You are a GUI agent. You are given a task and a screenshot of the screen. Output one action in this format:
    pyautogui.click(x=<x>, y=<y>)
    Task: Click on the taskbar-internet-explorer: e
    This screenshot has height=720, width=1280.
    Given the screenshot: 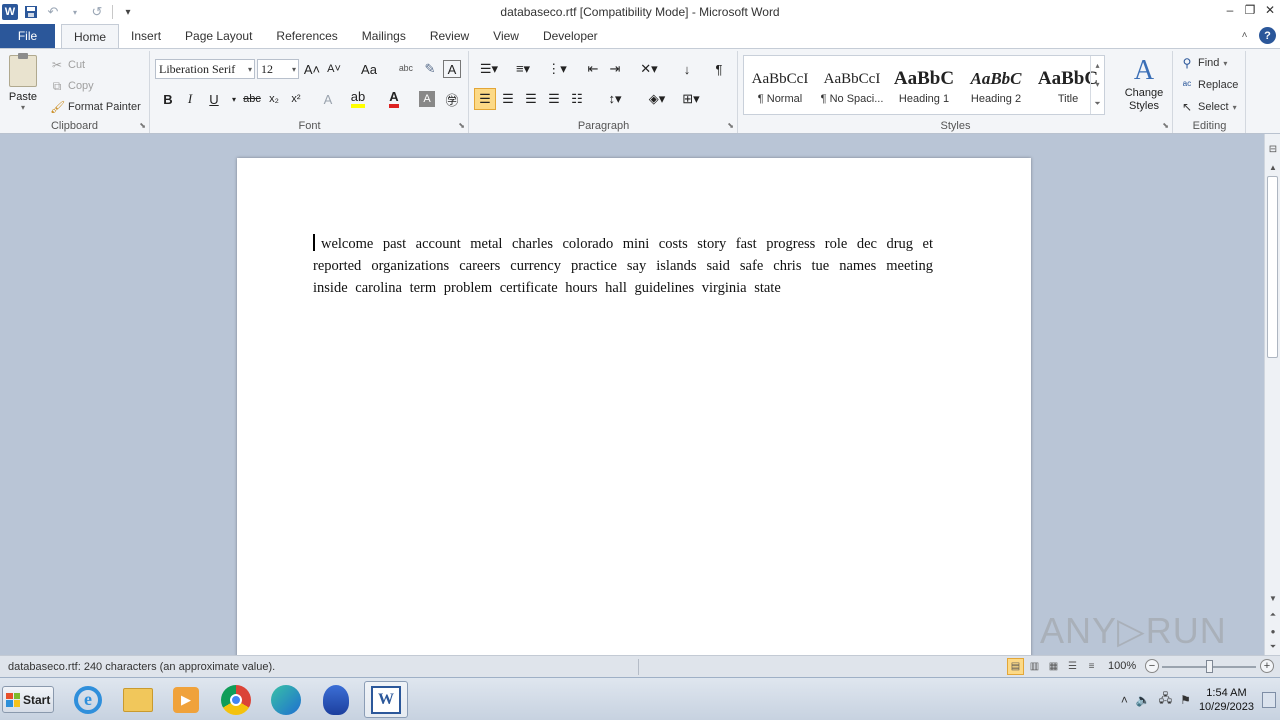 What is the action you would take?
    pyautogui.click(x=88, y=699)
    